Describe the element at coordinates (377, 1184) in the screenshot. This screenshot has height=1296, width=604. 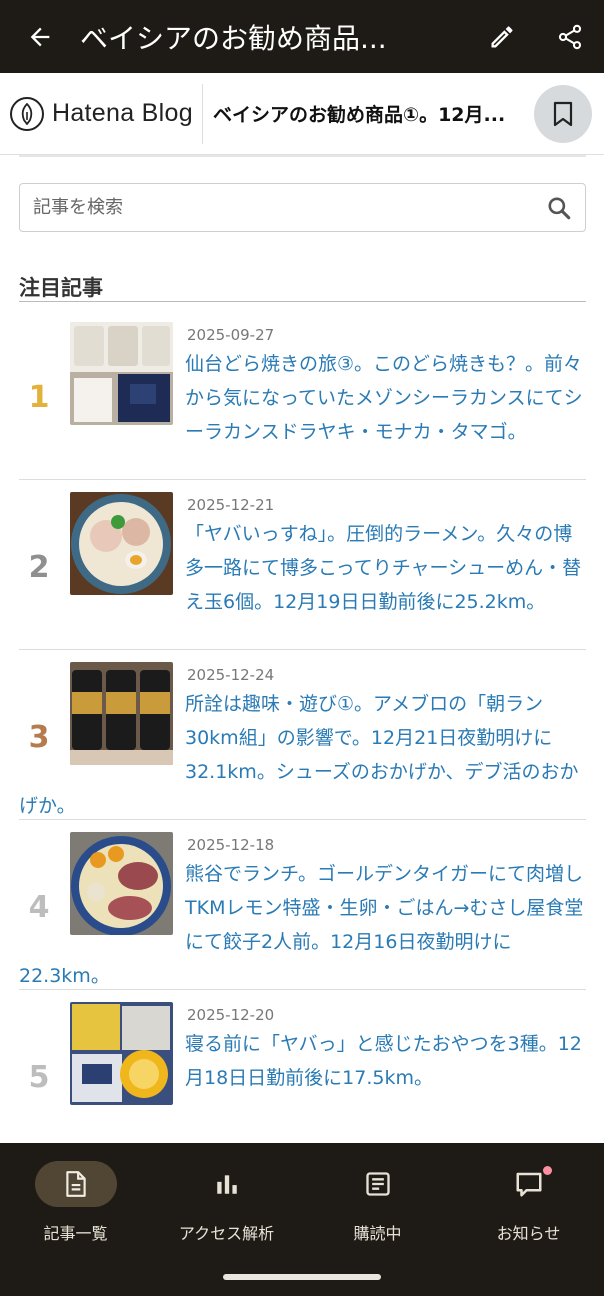
I see `reader-icon` at that location.